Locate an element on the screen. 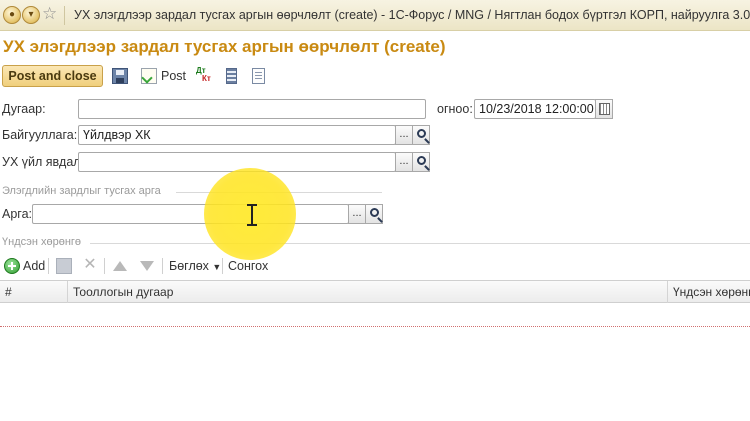  add-icon is located at coordinates (12, 266).